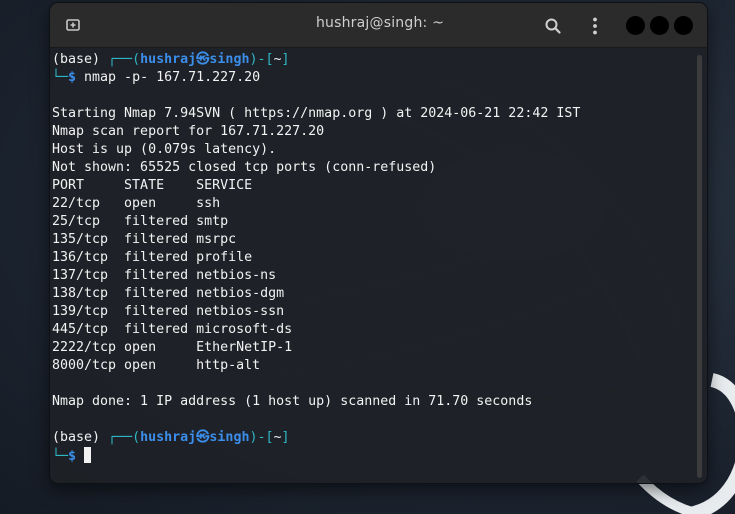 This screenshot has width=735, height=514. I want to click on output-host-up: Host is up (0.079s latency)., so click(164, 149).